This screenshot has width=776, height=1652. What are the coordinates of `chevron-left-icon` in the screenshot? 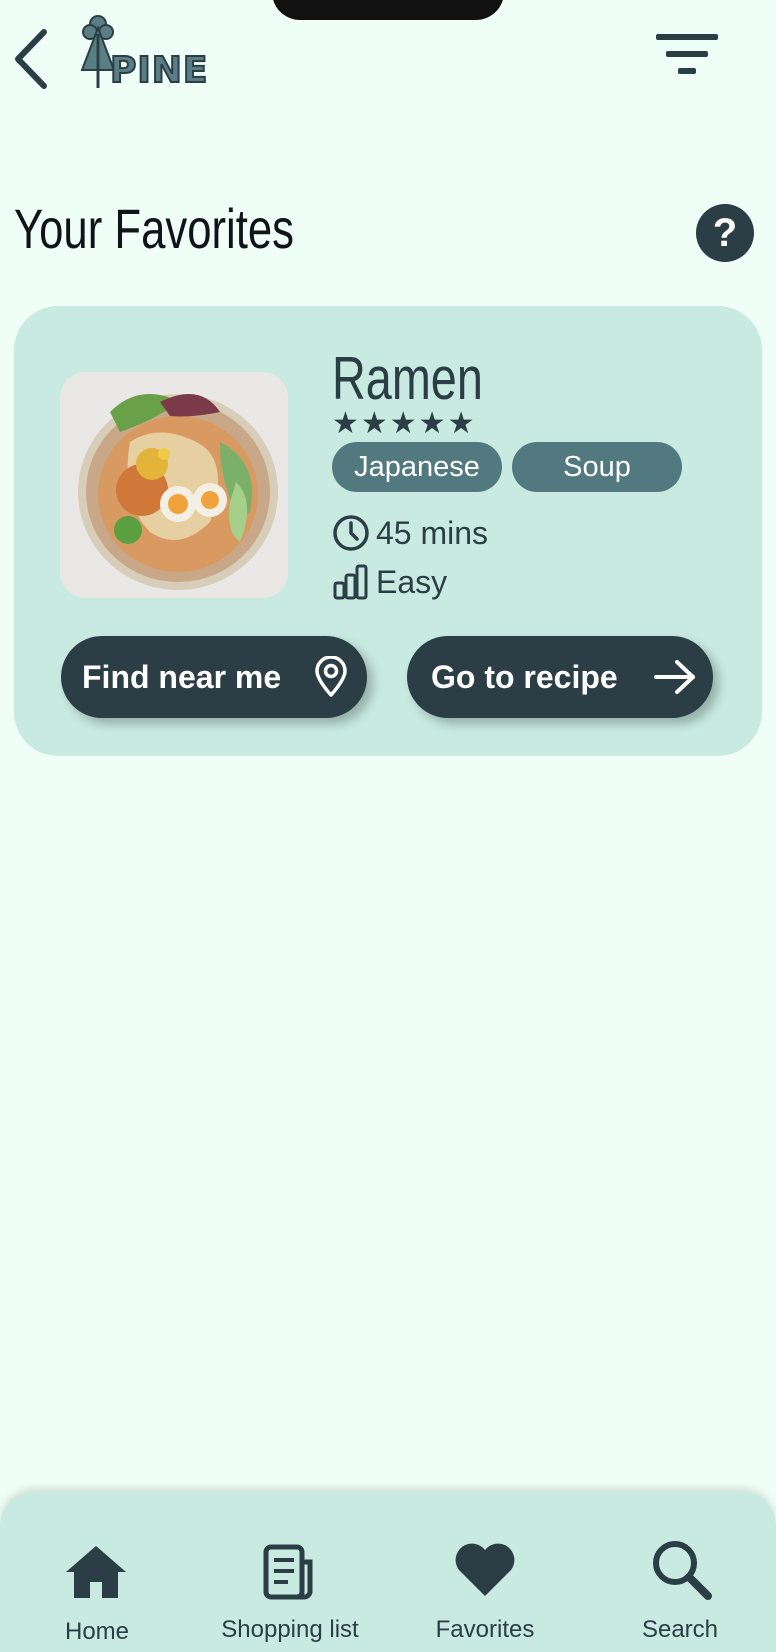 It's located at (31, 59).